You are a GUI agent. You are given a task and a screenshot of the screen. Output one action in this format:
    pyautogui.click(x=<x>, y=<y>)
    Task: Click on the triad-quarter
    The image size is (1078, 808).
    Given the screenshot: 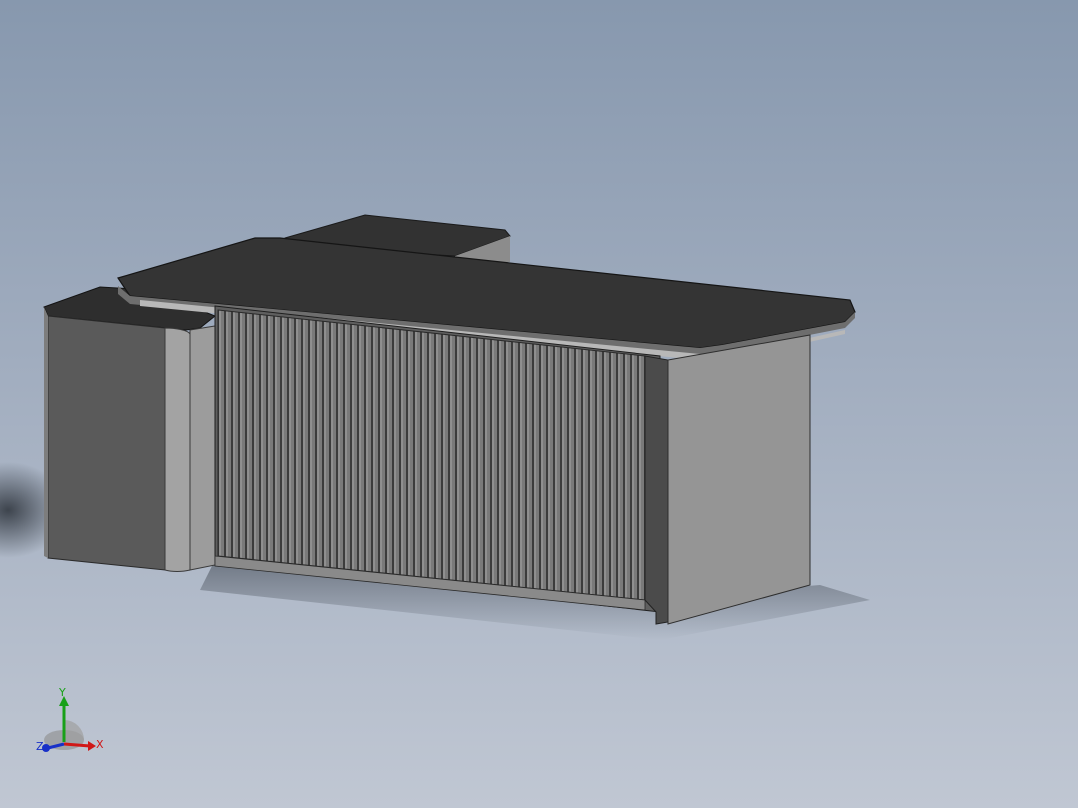 What is the action you would take?
    pyautogui.click(x=74, y=730)
    